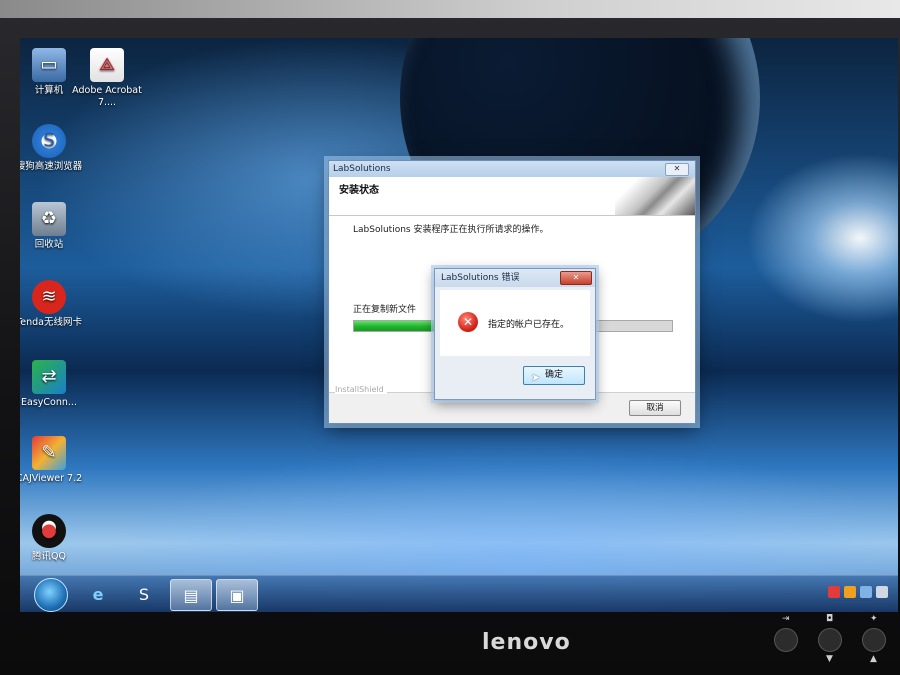 The height and width of the screenshot is (675, 900). Describe the element at coordinates (874, 640) in the screenshot. I see `monitor-brightness-button` at that location.